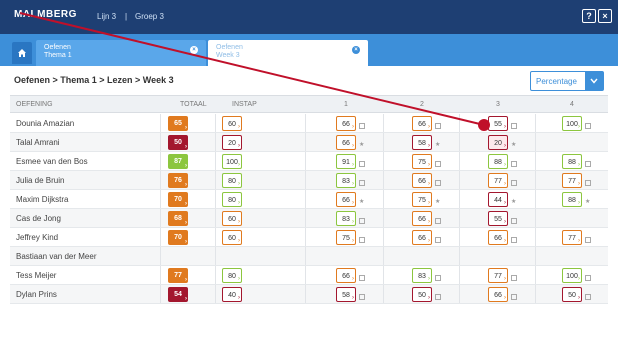  I want to click on score-c4: 88 ›, so click(572, 199).